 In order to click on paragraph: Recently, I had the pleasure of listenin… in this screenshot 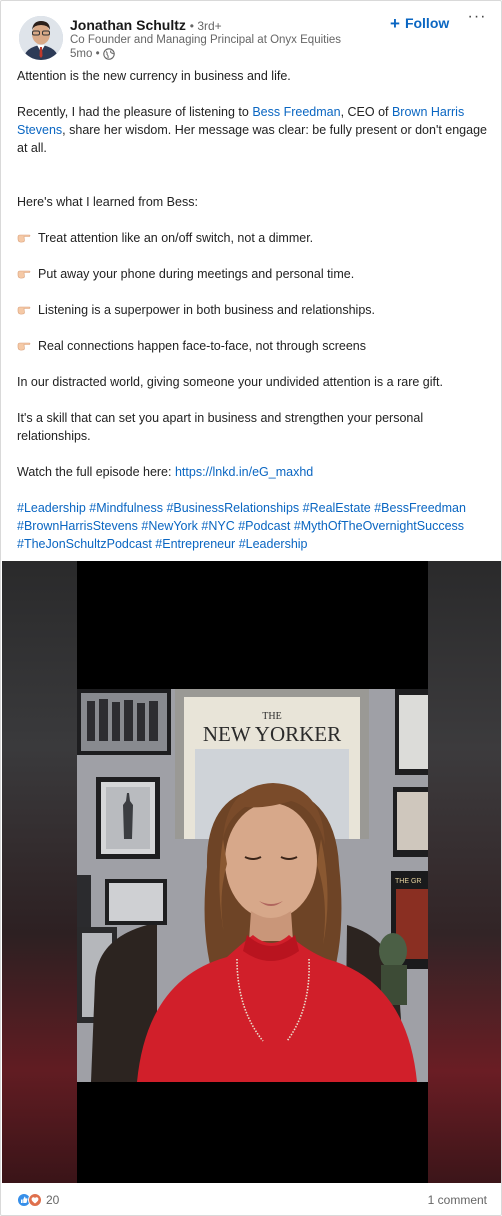, I will do `click(253, 130)`.